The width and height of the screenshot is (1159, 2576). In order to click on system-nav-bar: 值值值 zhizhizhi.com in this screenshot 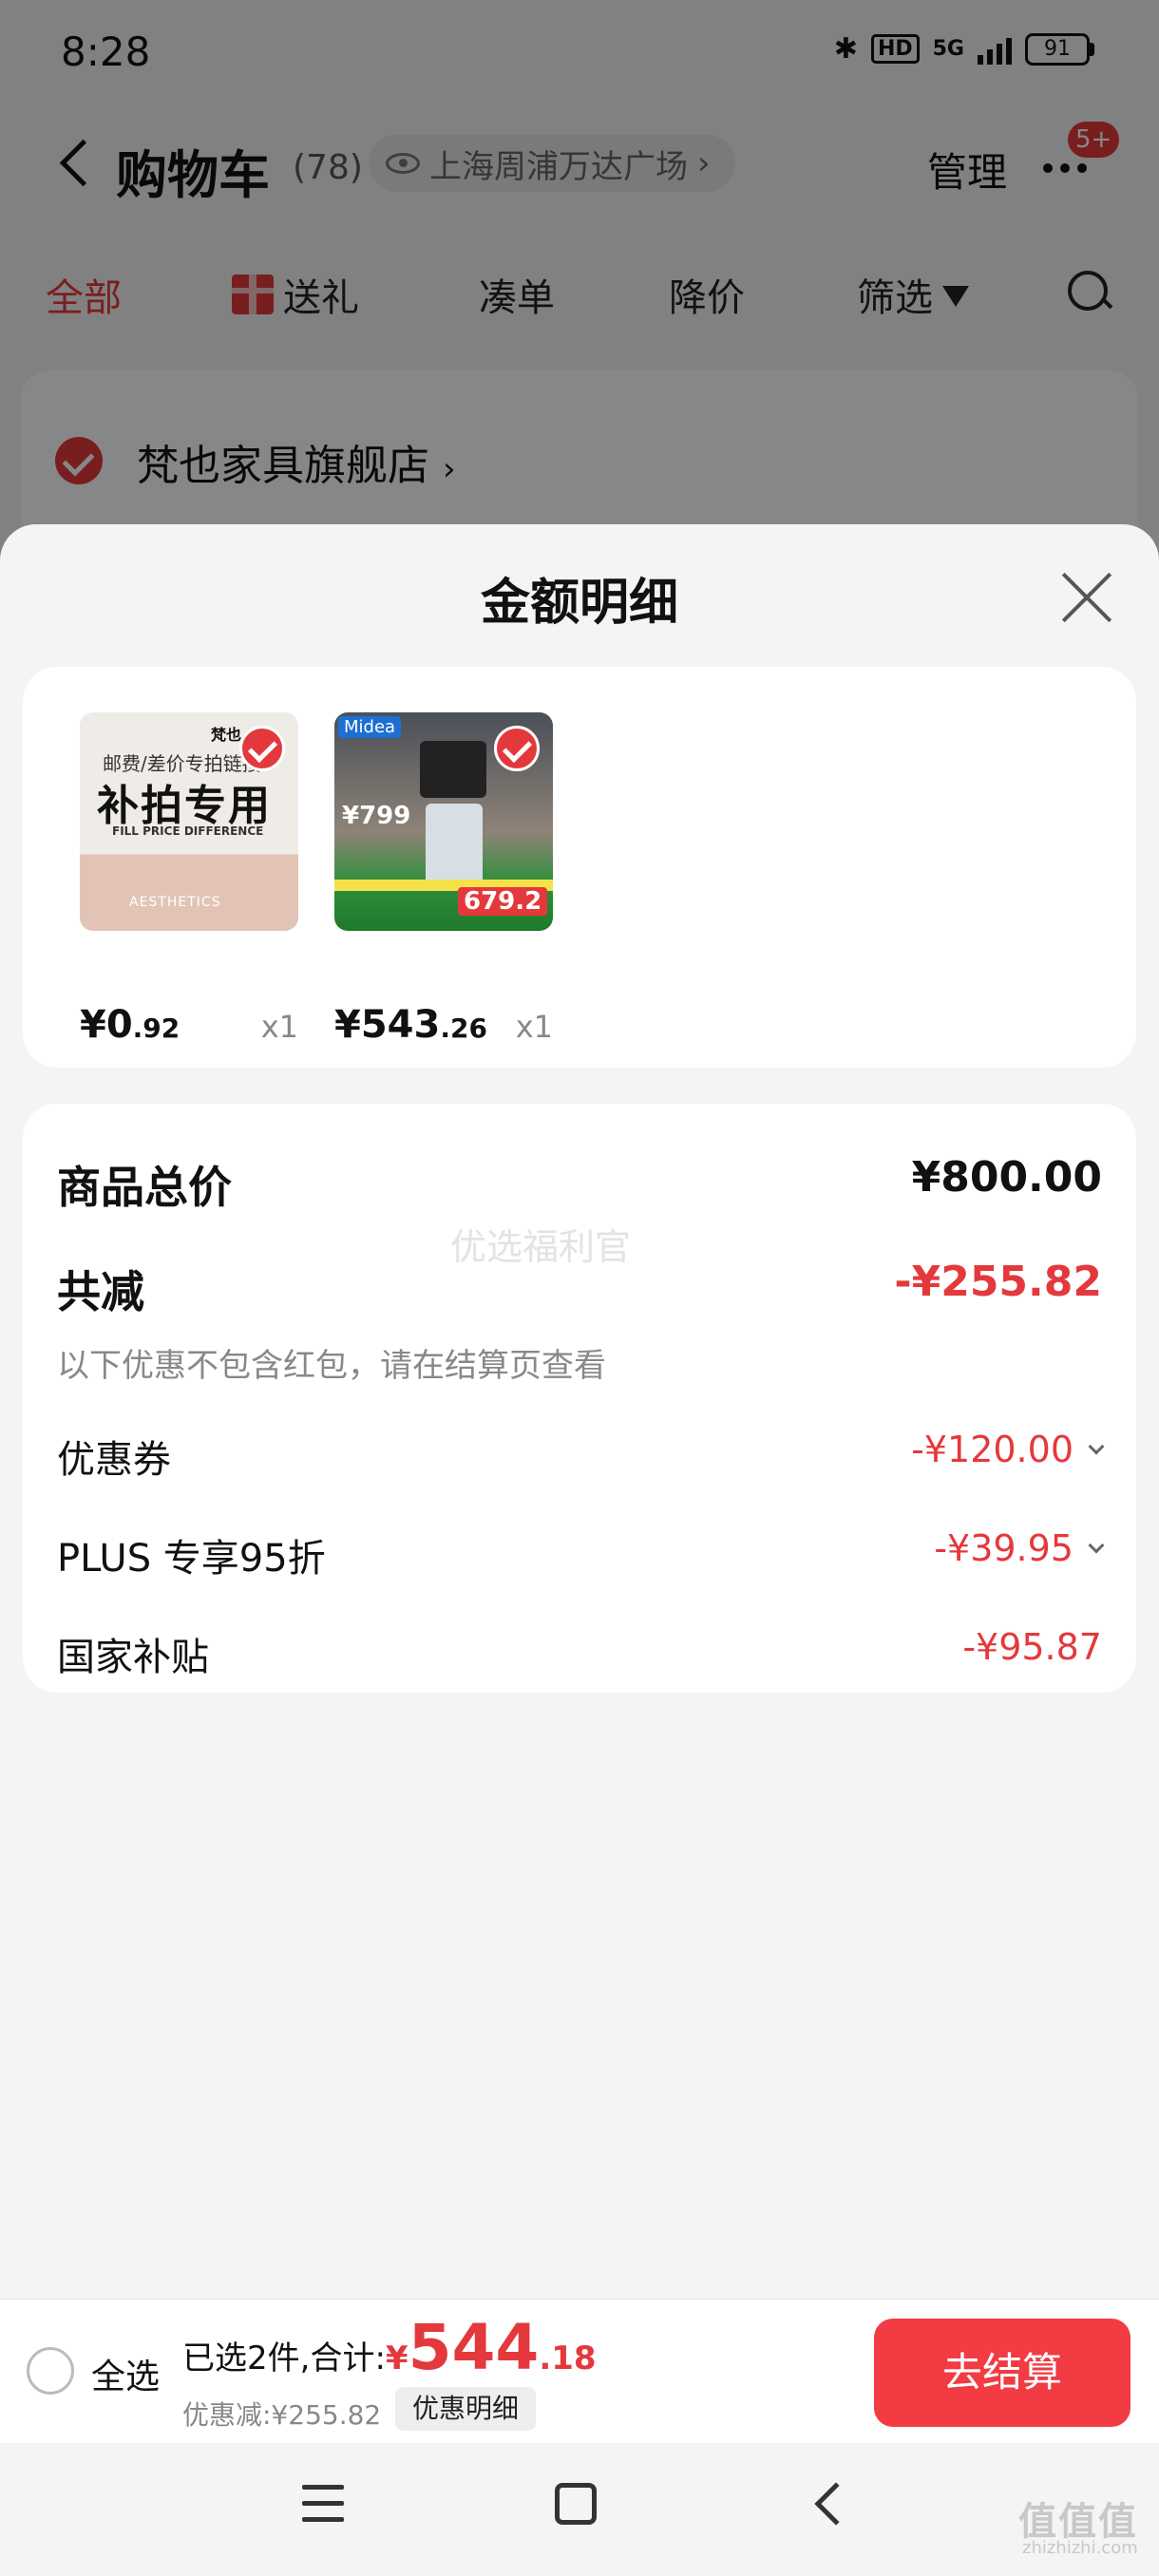, I will do `click(579, 2509)`.